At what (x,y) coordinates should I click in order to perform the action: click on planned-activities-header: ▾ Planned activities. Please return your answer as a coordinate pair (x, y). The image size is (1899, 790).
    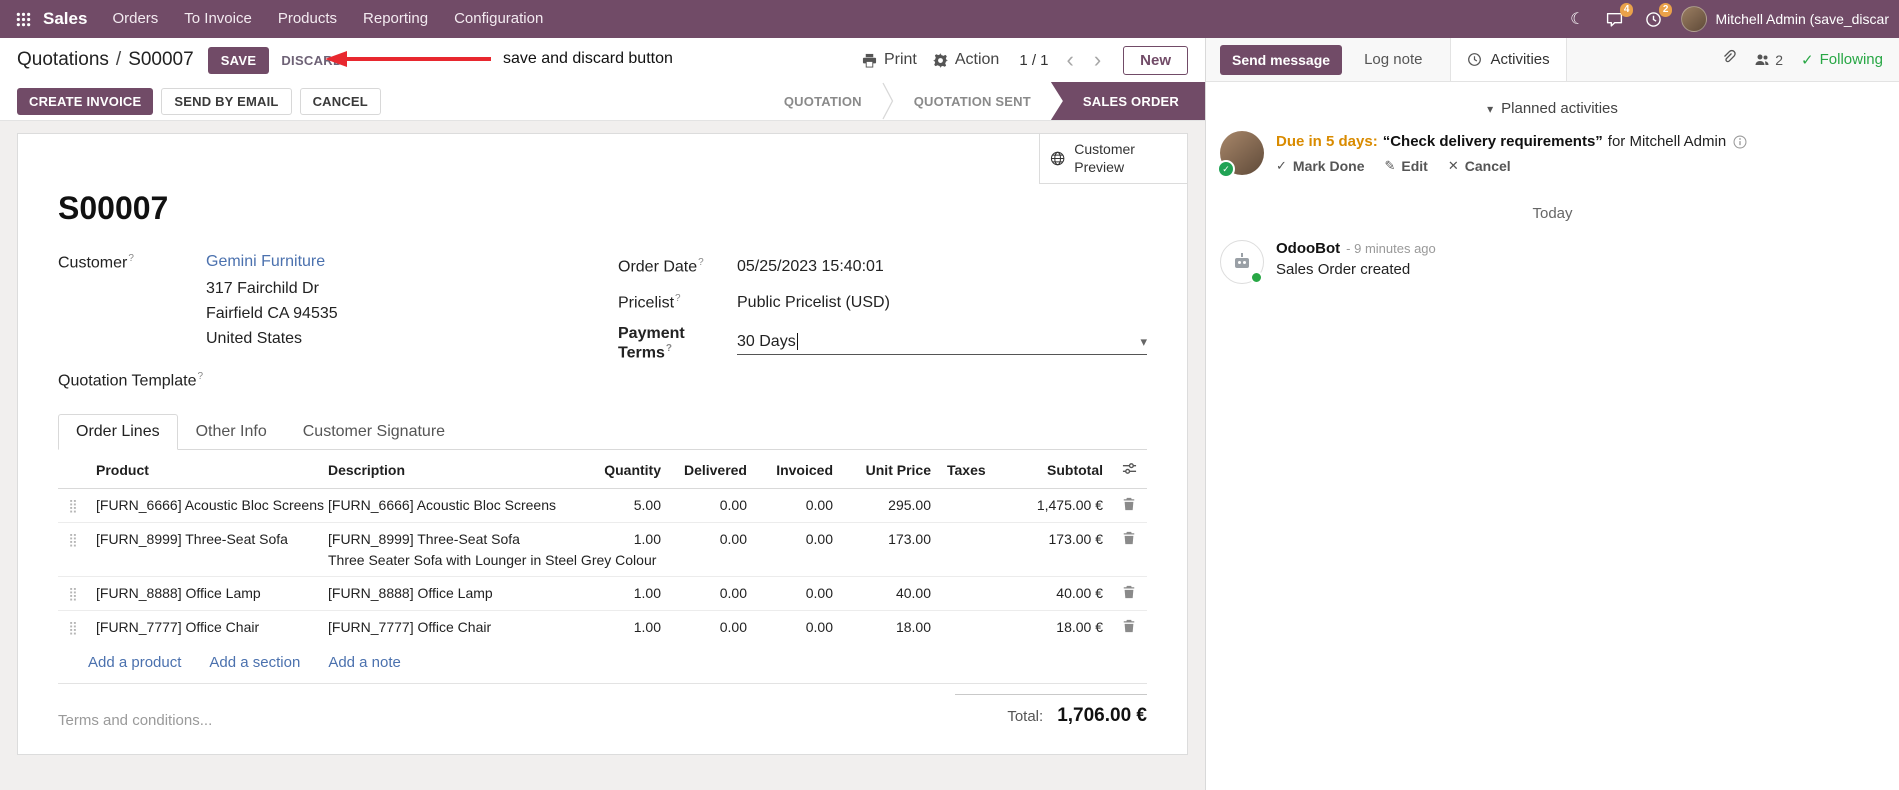
    Looking at the image, I should click on (1552, 109).